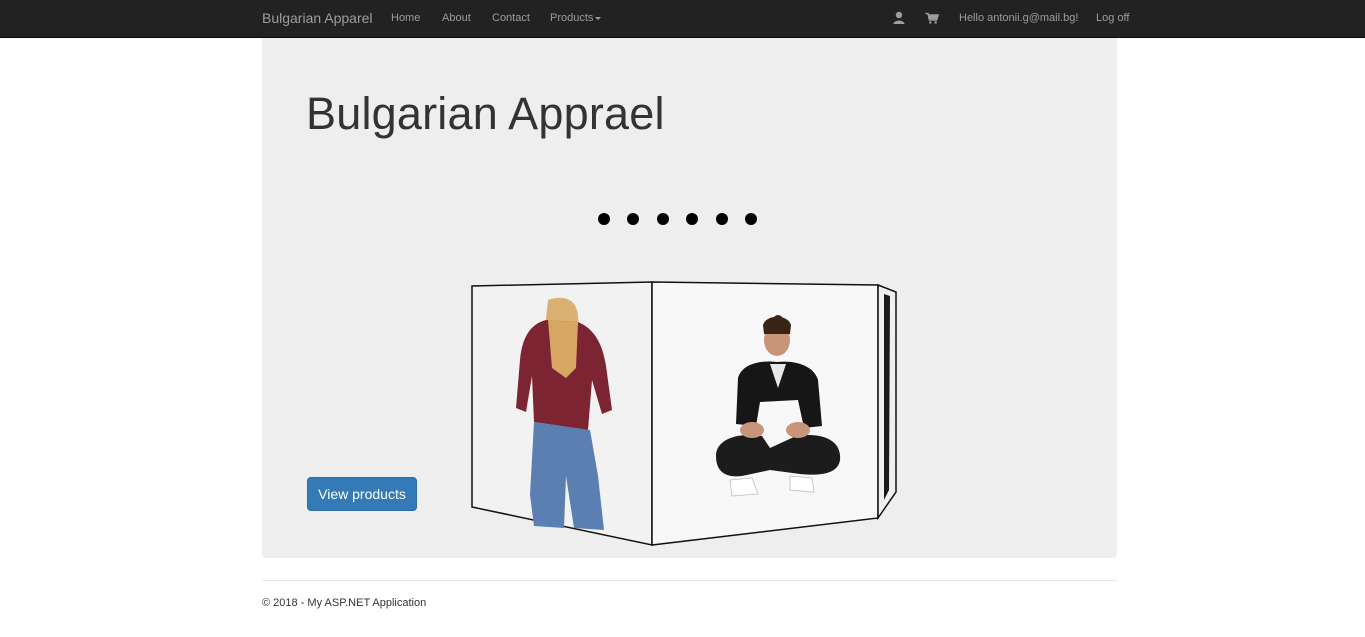  What do you see at coordinates (317, 18) in the screenshot?
I see `brand-link: Bulgarian Apparel` at bounding box center [317, 18].